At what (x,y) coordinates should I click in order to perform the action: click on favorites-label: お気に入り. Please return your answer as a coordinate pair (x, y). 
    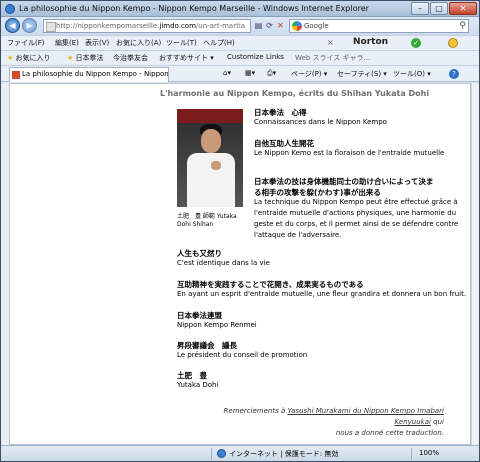
    Looking at the image, I should click on (33, 58).